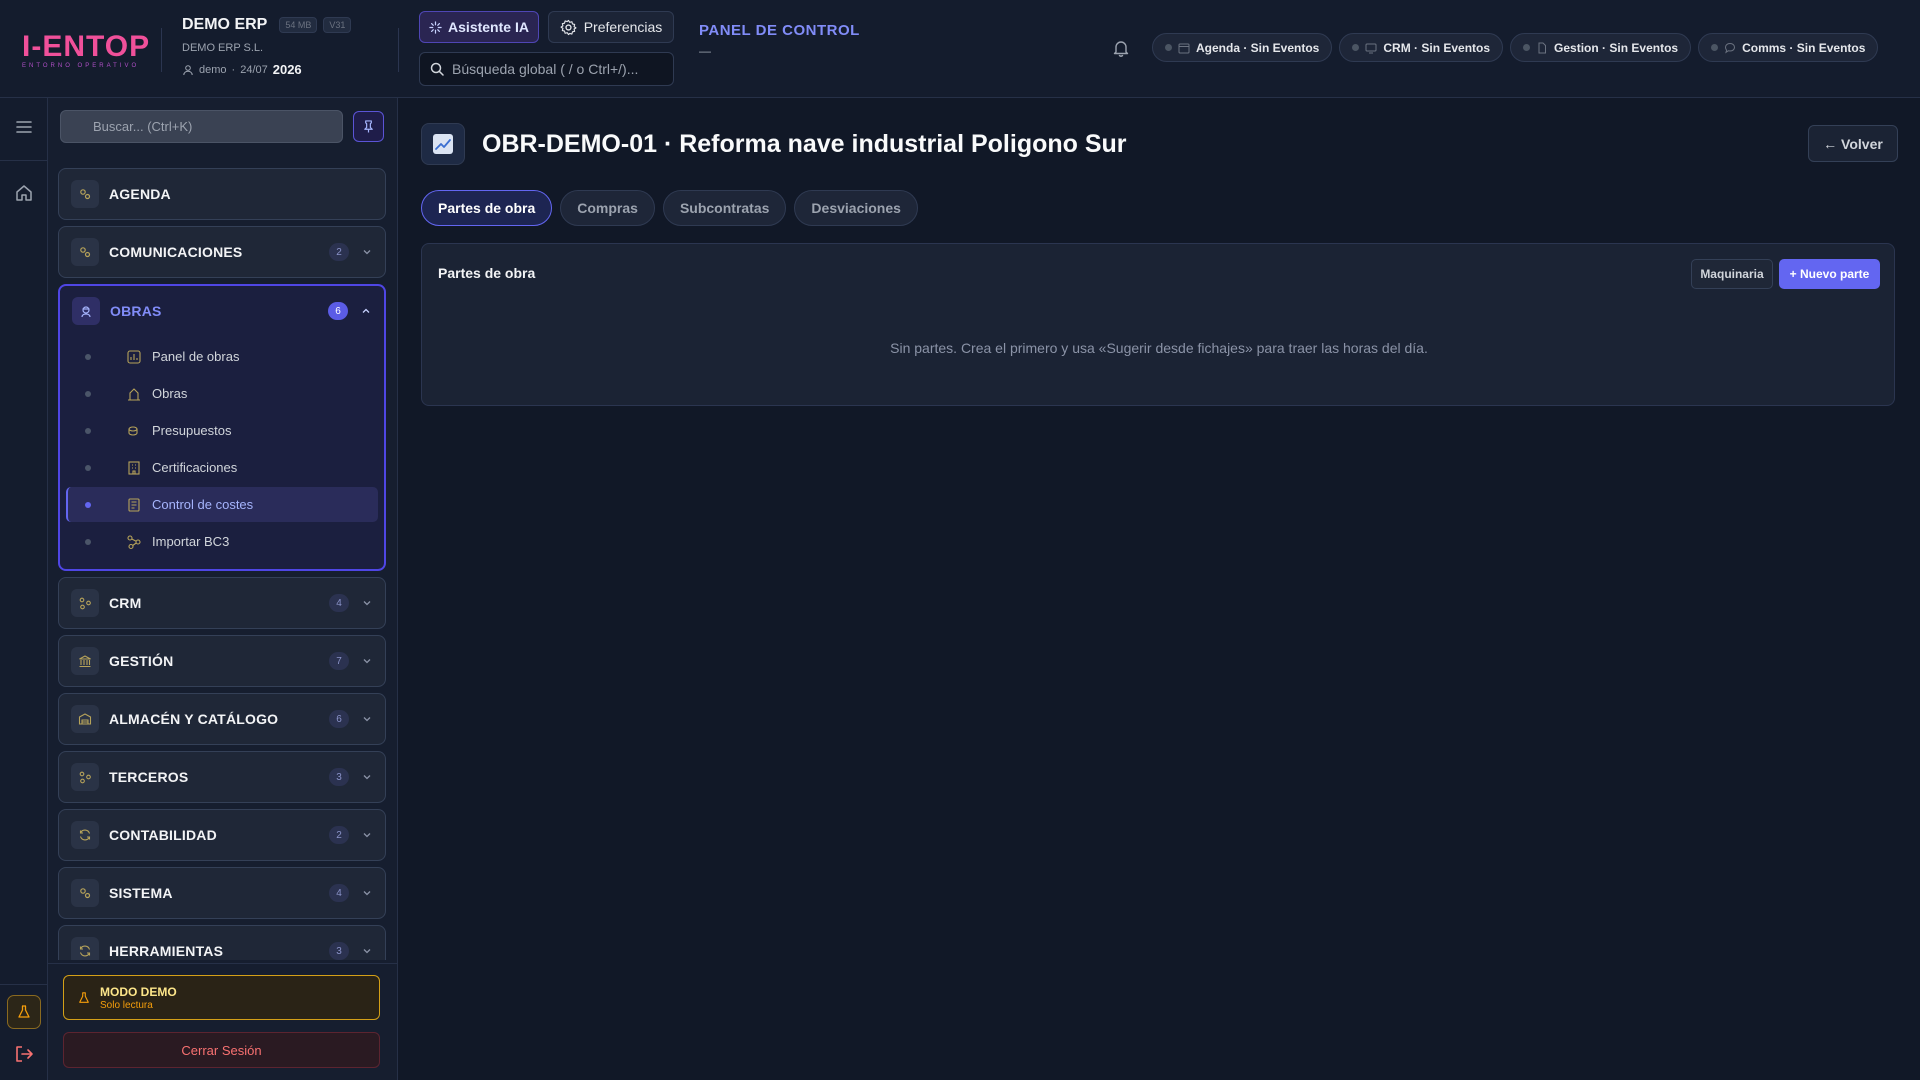  Describe the element at coordinates (611, 27) in the screenshot. I see `preferences-button: Preferencias` at that location.